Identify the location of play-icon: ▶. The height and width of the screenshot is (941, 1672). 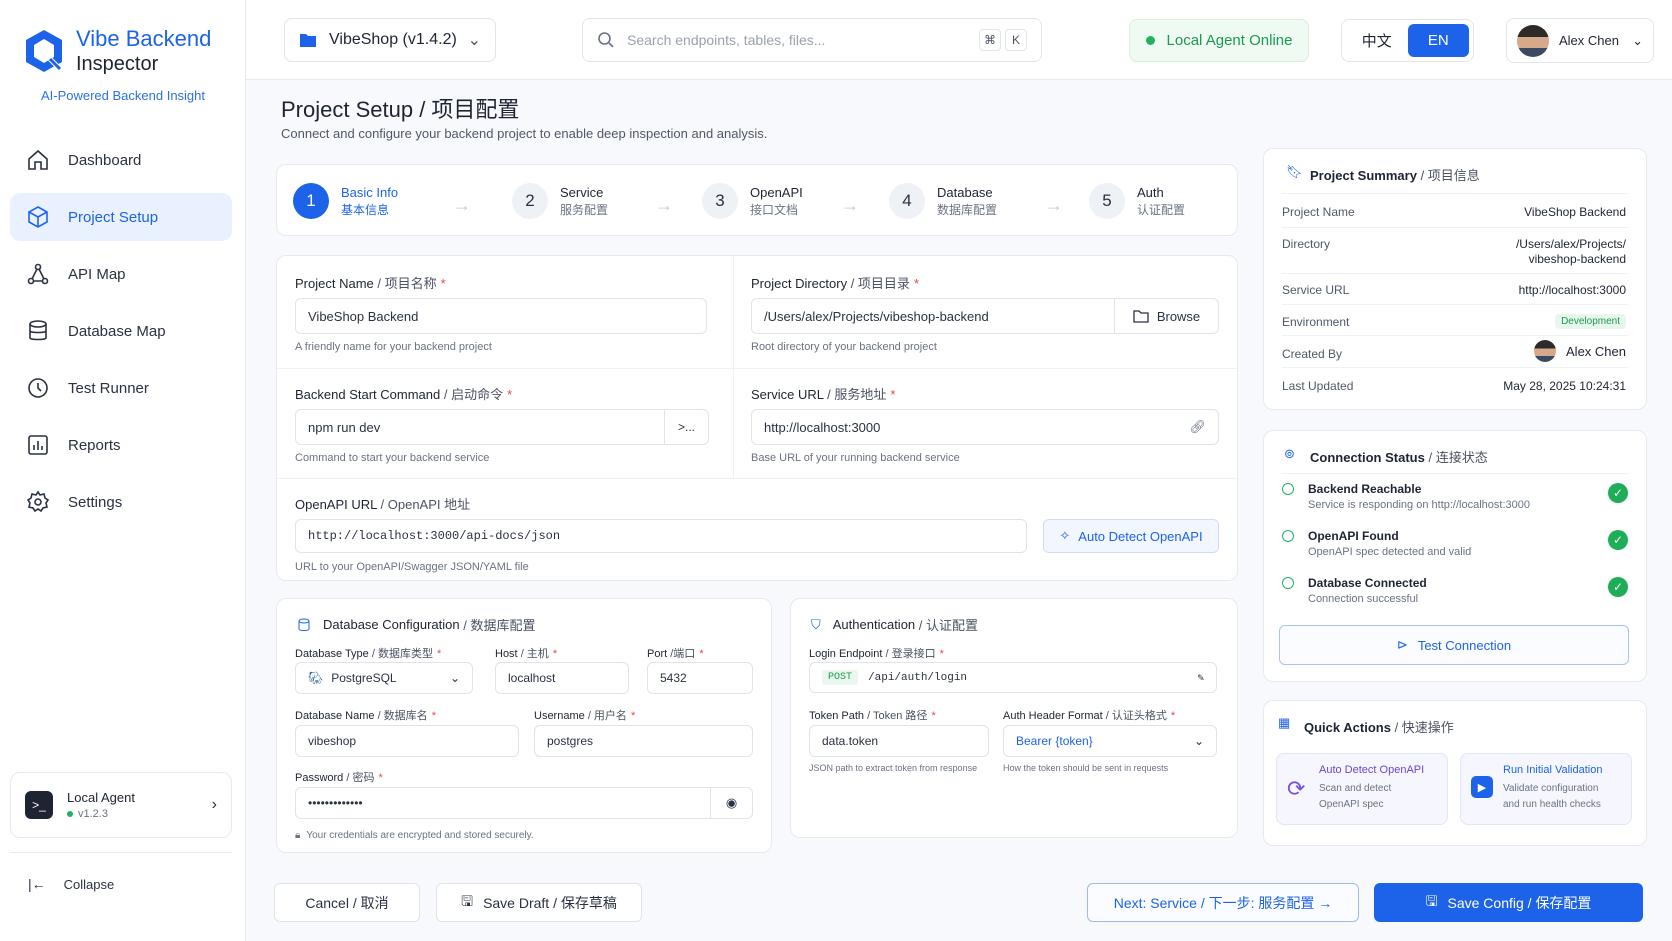
(1482, 787).